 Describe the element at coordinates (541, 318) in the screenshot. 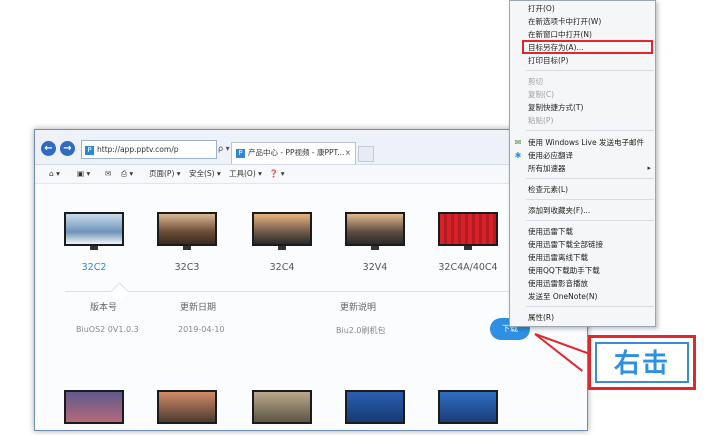

I see `menu-item-properties: 属性(R)` at that location.